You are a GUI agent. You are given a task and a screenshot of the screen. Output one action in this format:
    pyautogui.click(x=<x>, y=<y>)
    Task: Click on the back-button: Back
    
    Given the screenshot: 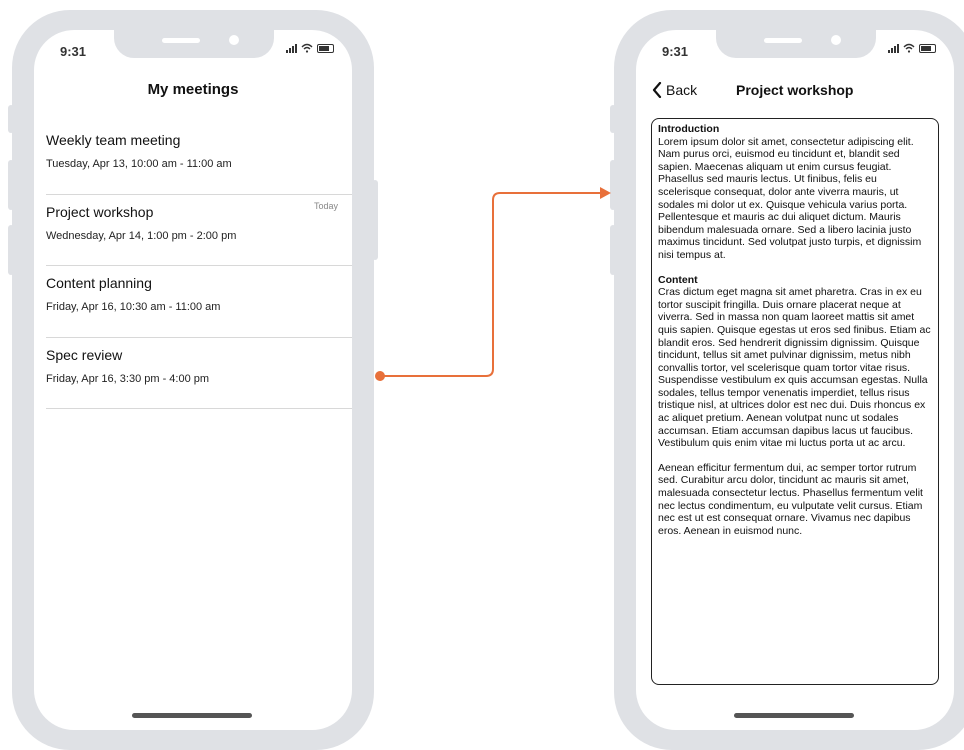 What is the action you would take?
    pyautogui.click(x=674, y=90)
    